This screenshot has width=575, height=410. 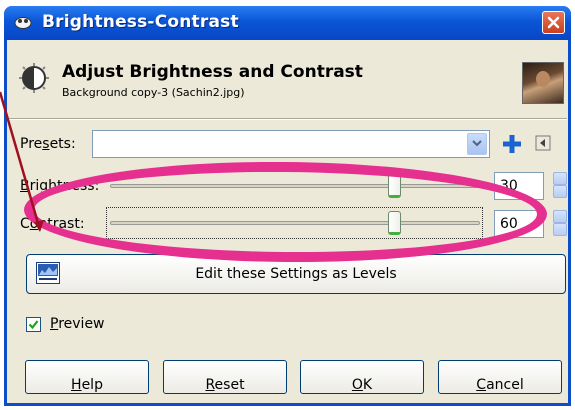 I want to click on preview-label: Preview, so click(x=77, y=324).